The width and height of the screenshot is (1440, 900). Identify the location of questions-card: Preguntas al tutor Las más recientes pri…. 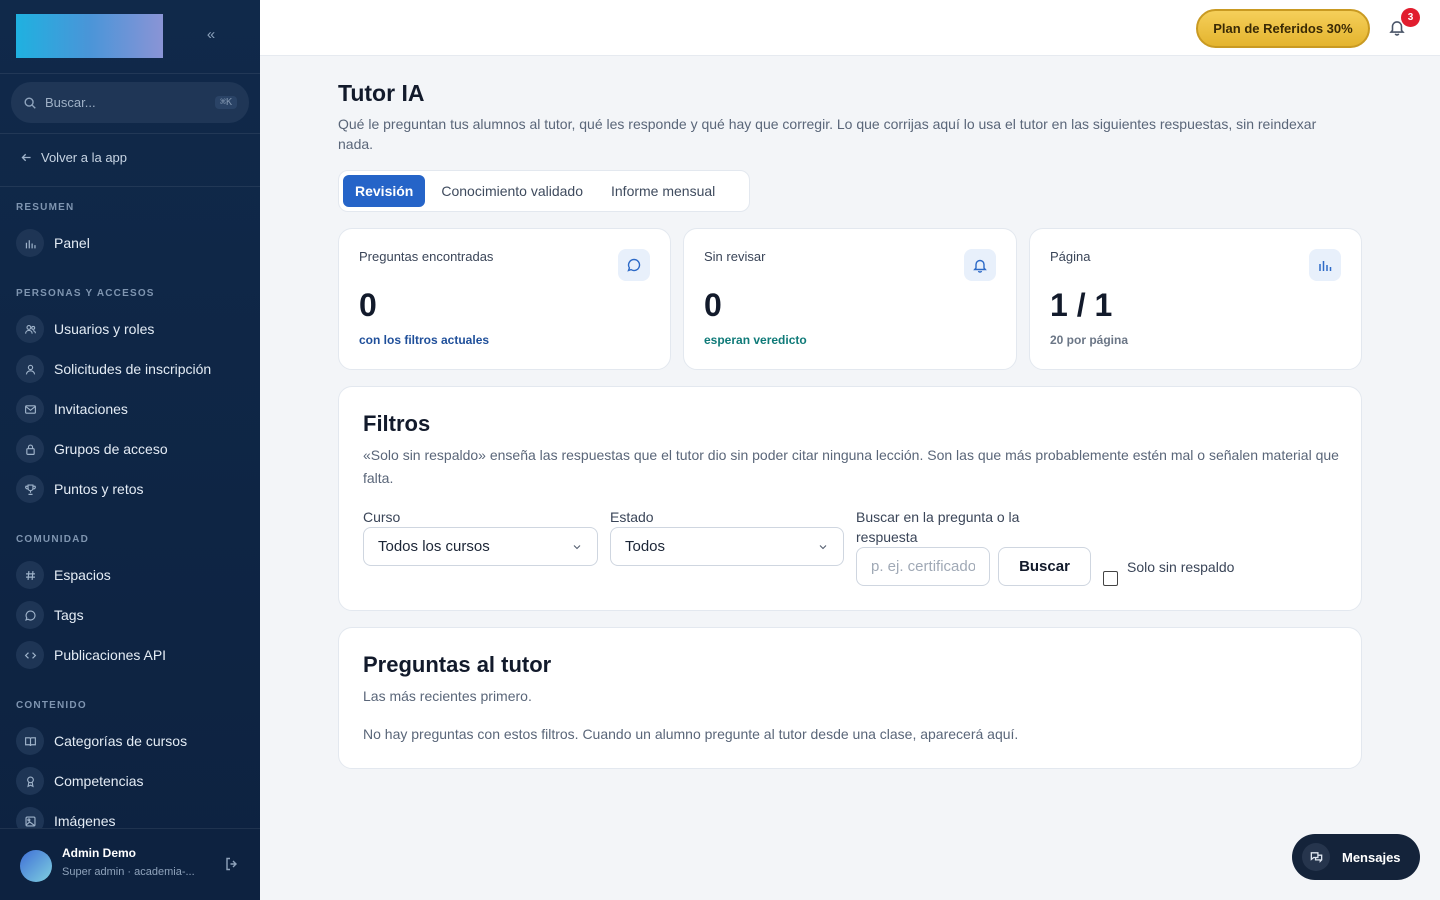
(850, 698).